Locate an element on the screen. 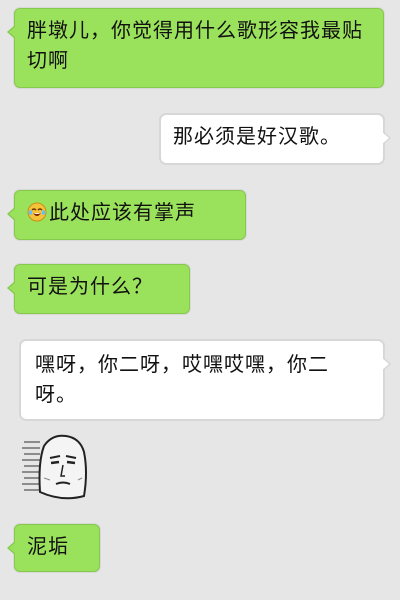 This screenshot has width=400, height=600. message-bubble-received: 可是为什么？ is located at coordinates (98, 289).